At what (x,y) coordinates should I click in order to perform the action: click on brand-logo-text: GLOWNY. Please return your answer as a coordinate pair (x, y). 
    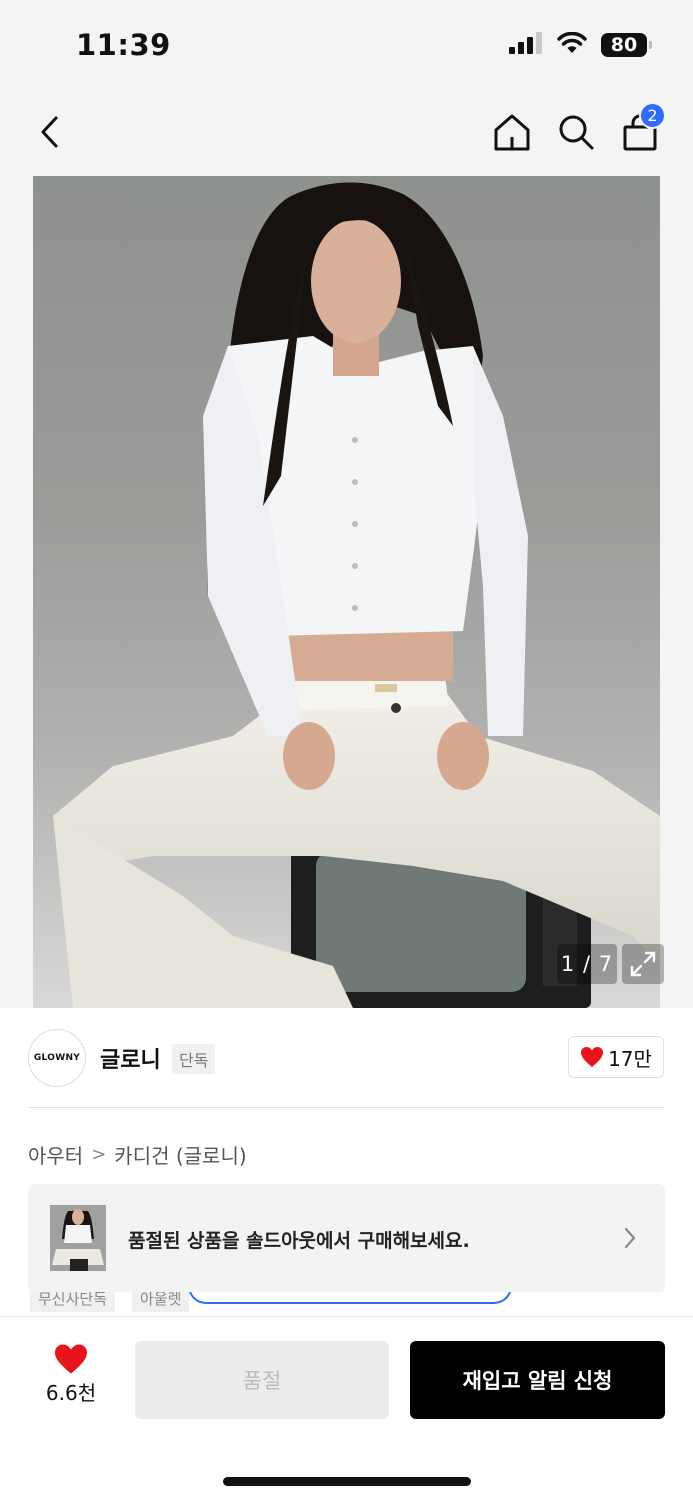
    Looking at the image, I should click on (57, 1058).